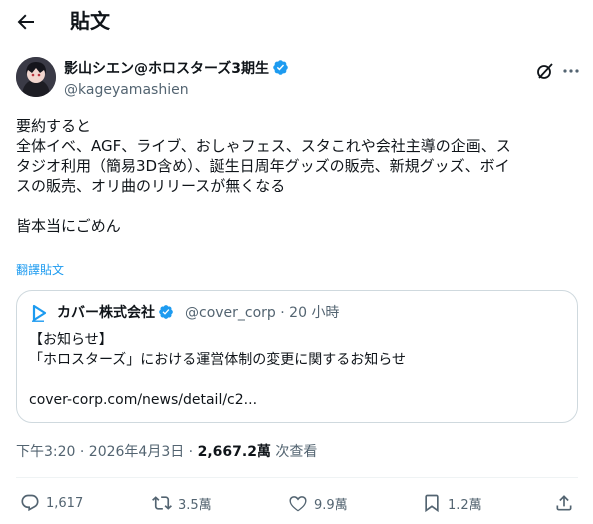 Image resolution: width=593 pixels, height=524 pixels. I want to click on repost-count: 3.5萬, so click(195, 505).